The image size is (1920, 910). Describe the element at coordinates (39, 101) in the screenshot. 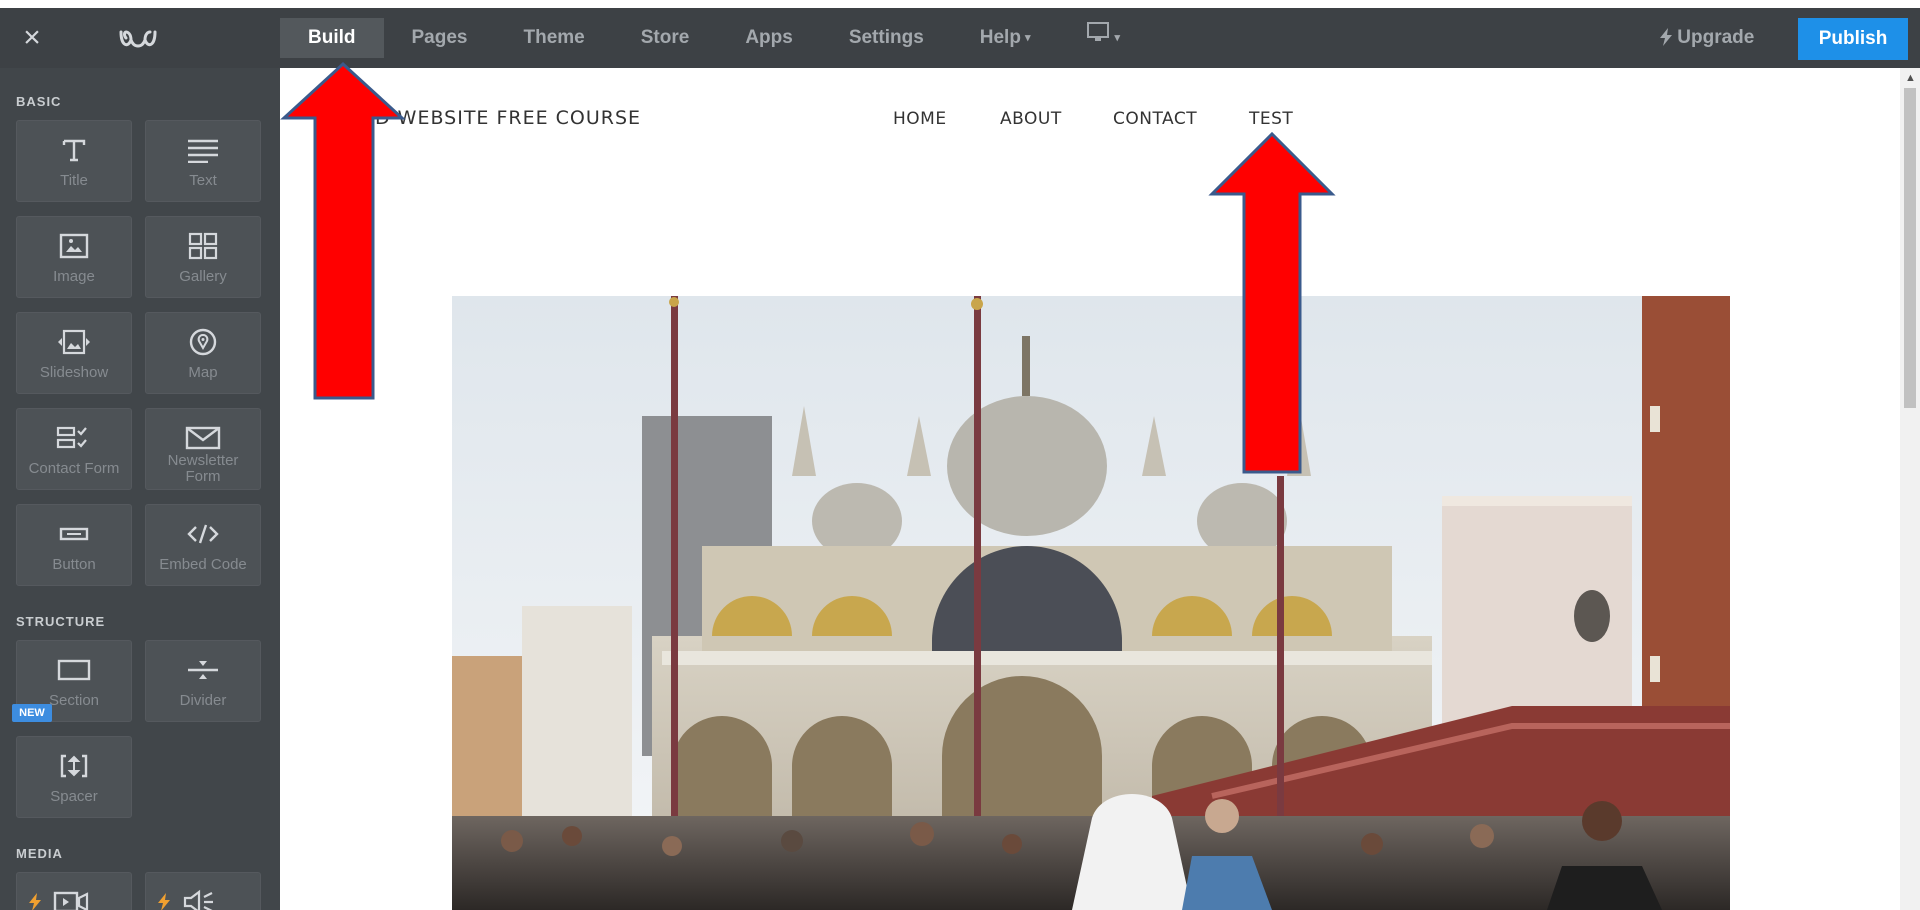

I see `section-heading-basic: BASIC` at that location.